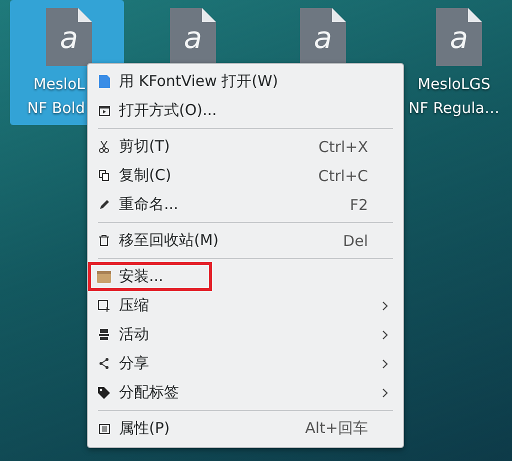 This screenshot has height=461, width=512. Describe the element at coordinates (355, 241) in the screenshot. I see `shortcut: Del` at that location.